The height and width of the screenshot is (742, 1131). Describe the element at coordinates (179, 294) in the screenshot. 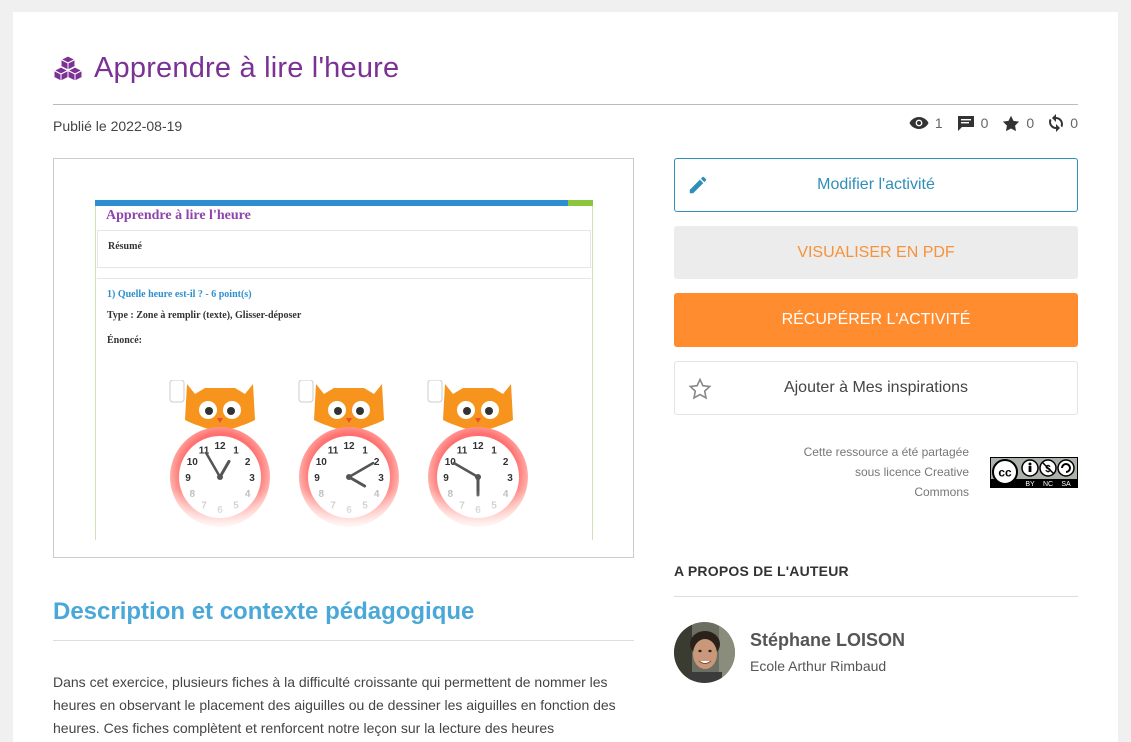

I see `preview-question-title: 1) Quelle heure est-il ? - 6 point(s)` at that location.